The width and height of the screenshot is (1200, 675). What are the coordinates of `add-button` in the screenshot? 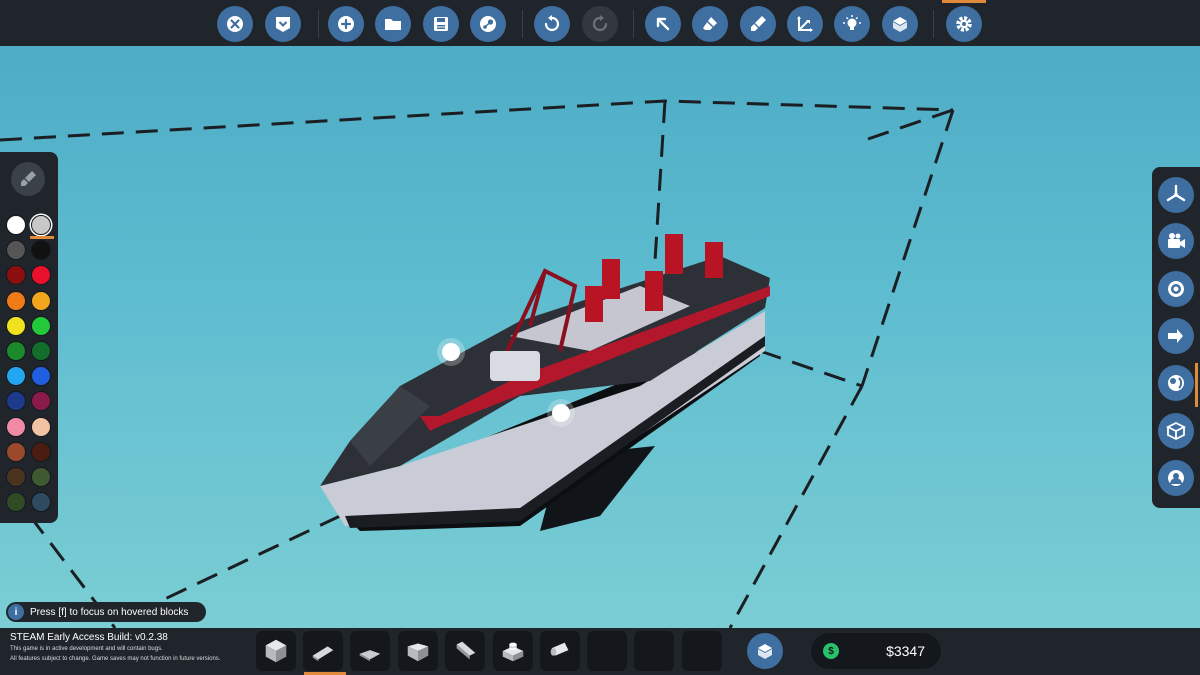 It's located at (346, 24).